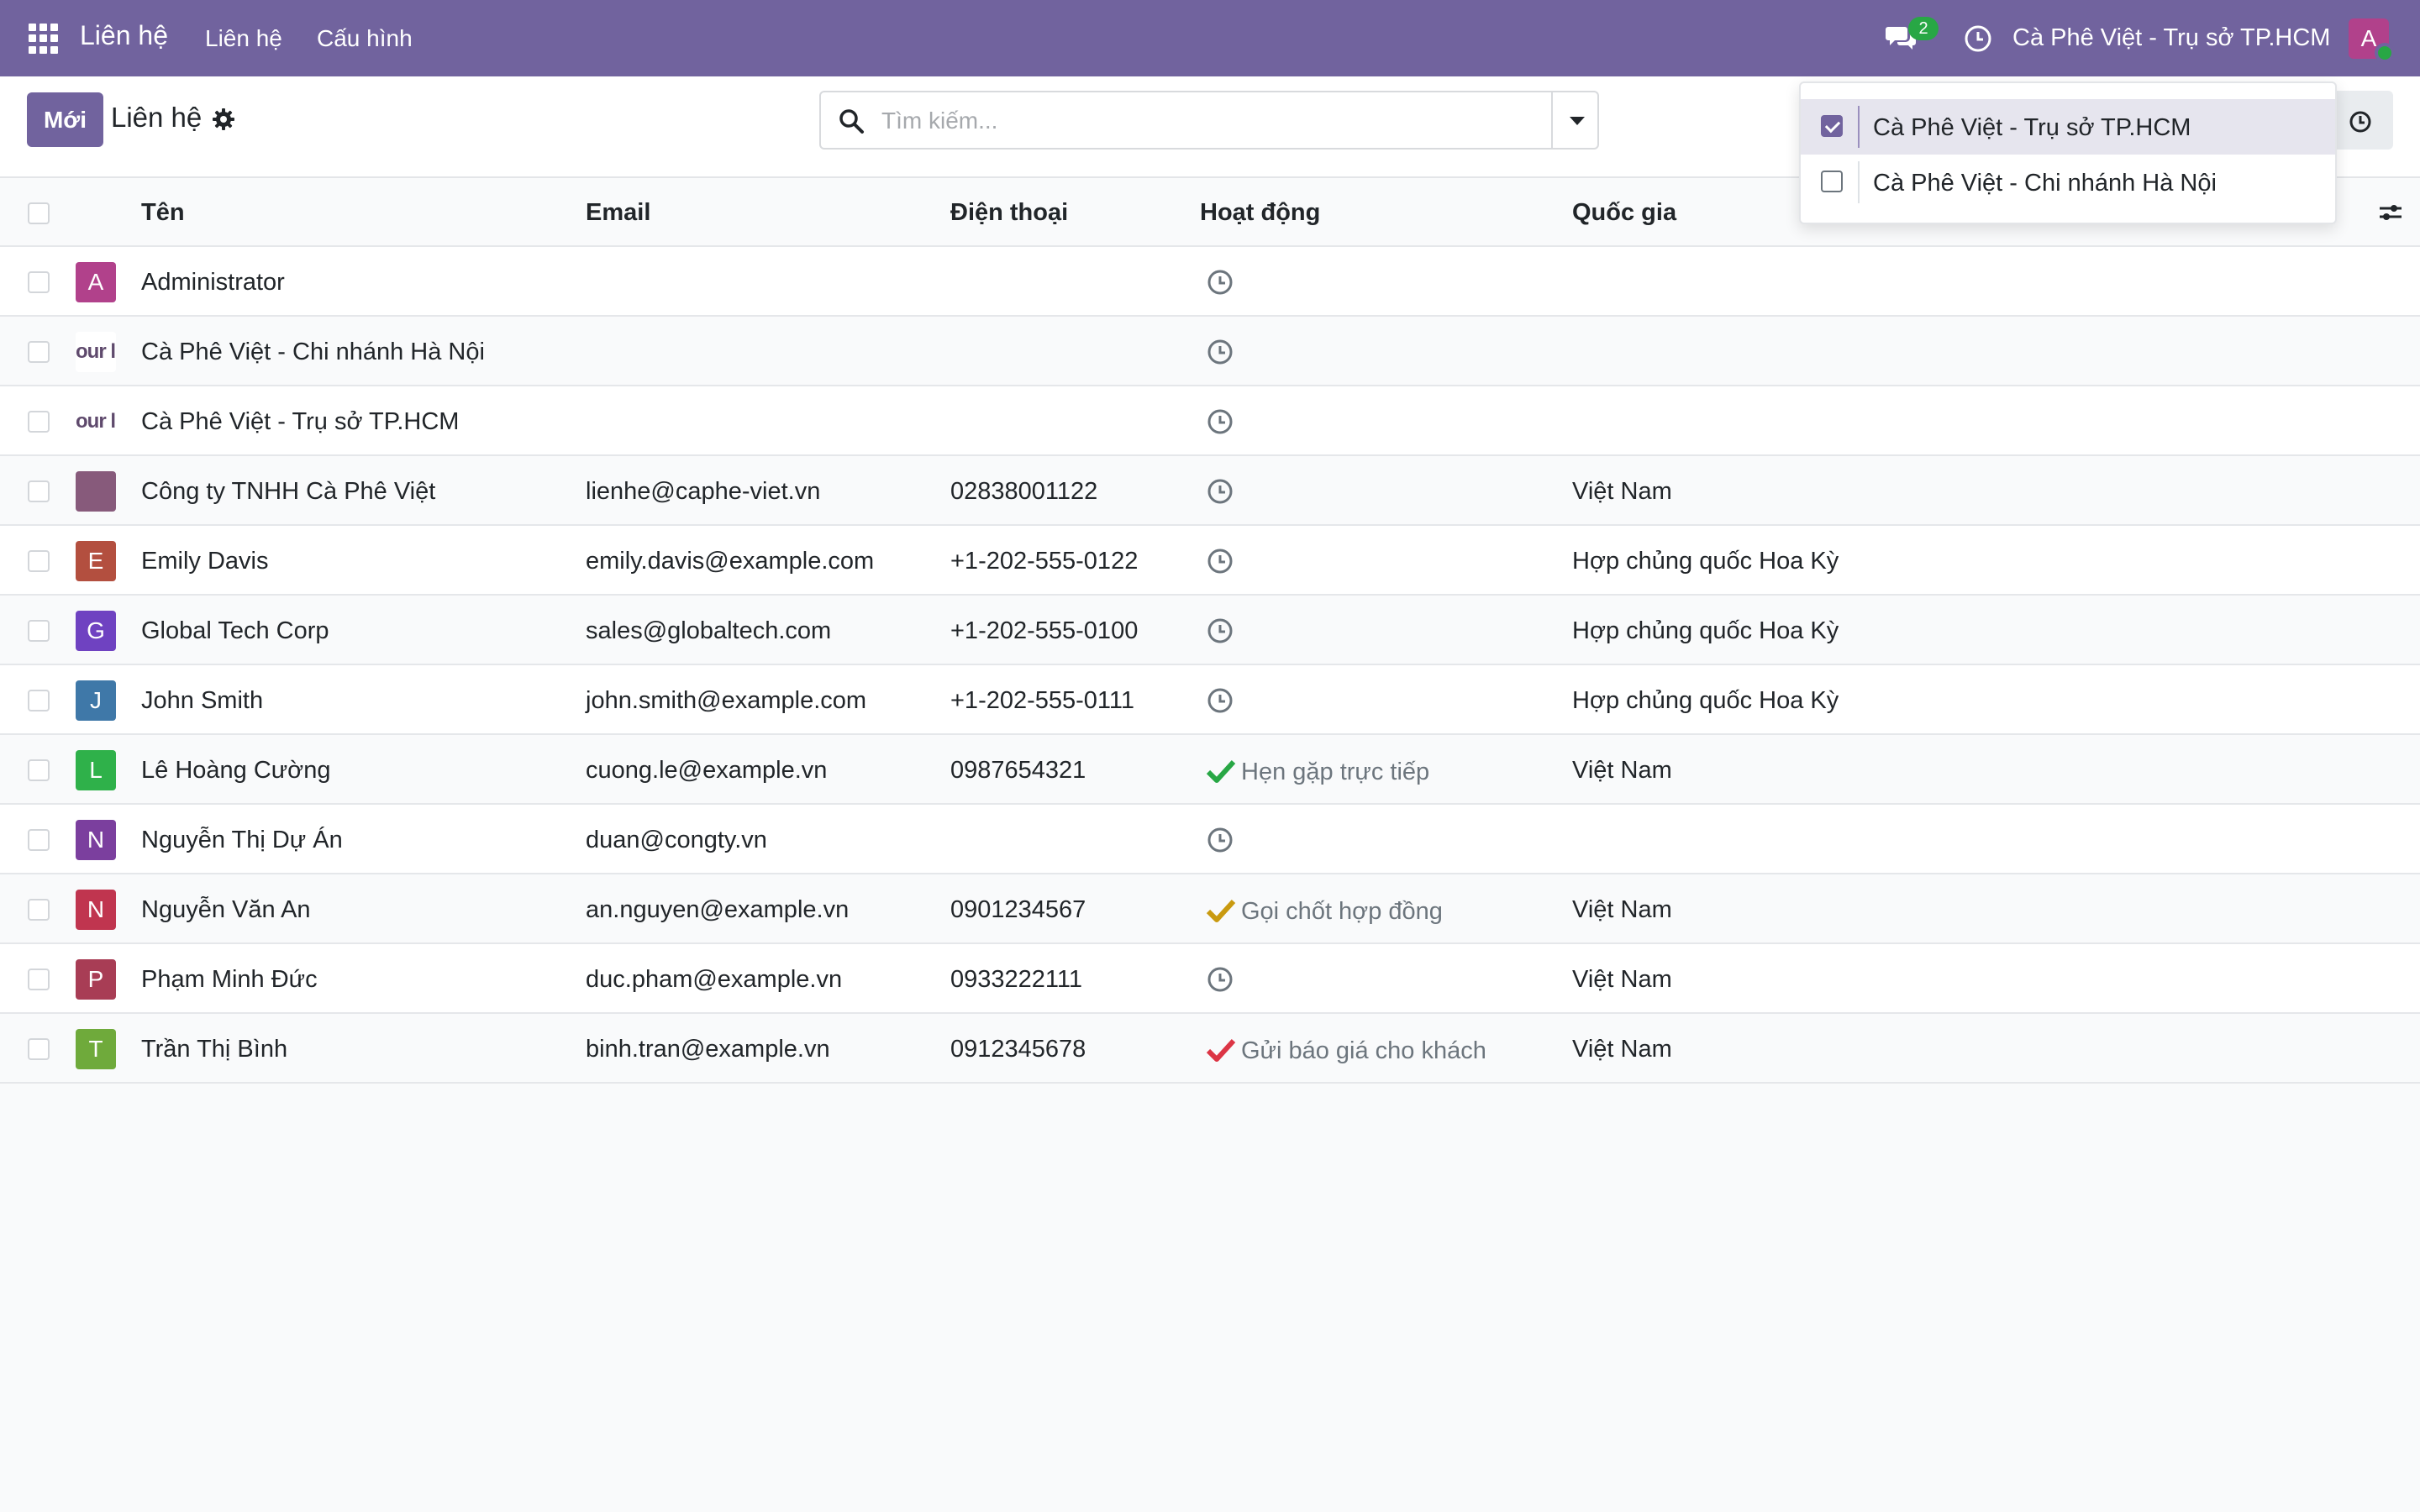 The width and height of the screenshot is (2420, 1512). Describe the element at coordinates (1859, 127) in the screenshot. I see `divider` at that location.